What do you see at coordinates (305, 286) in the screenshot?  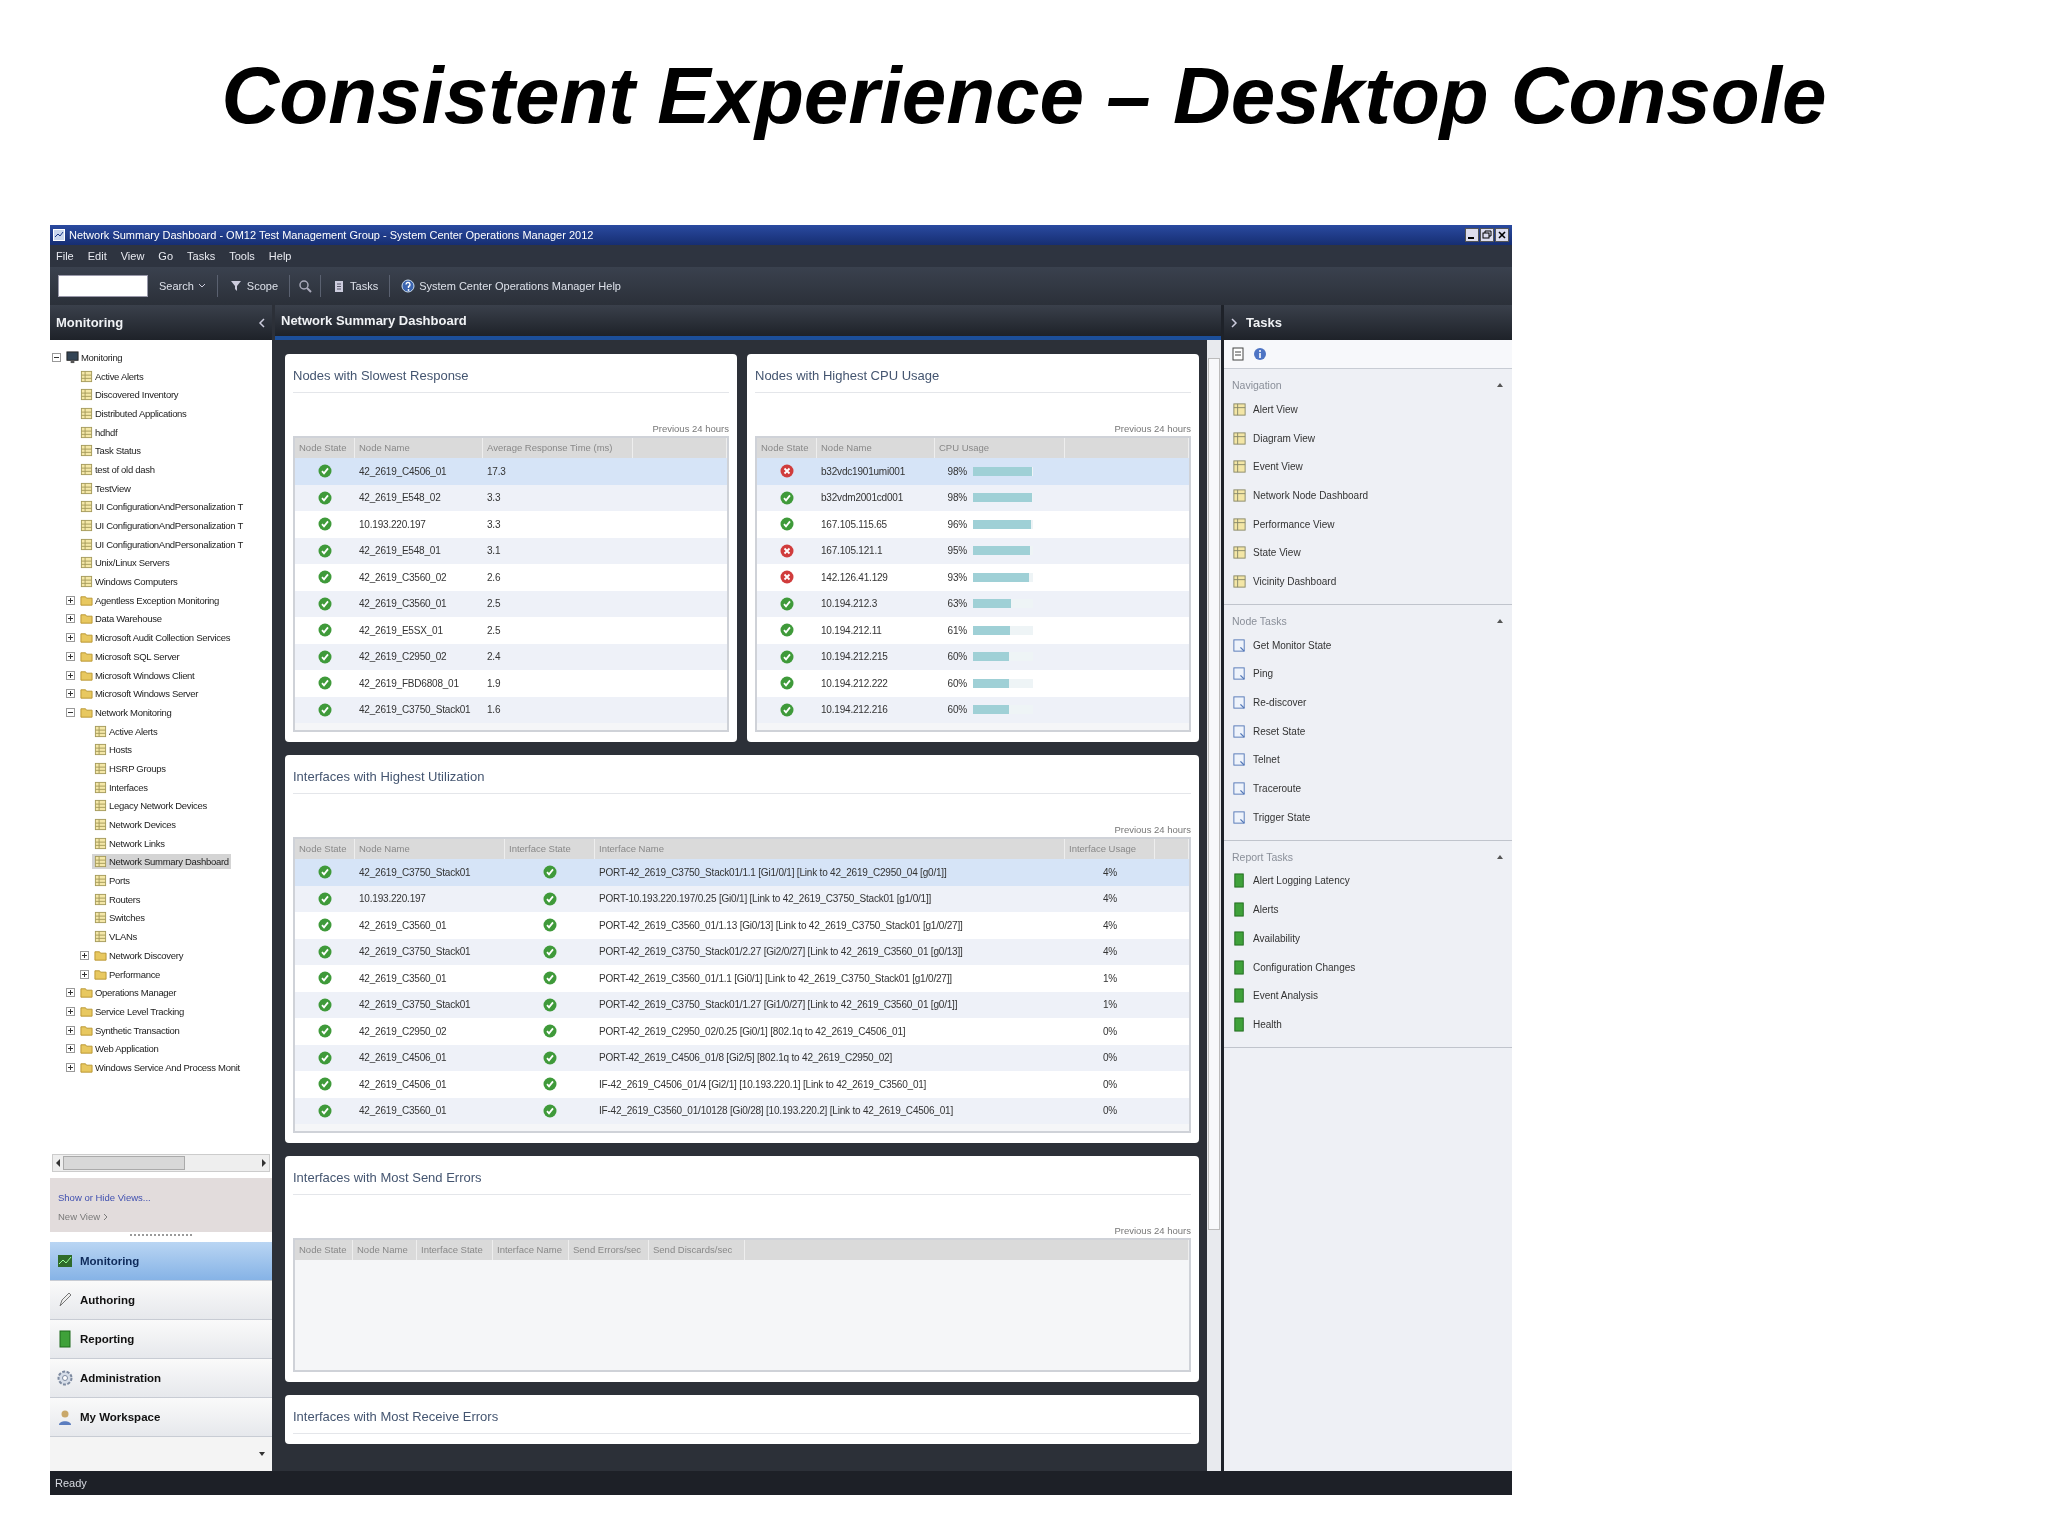 I see `search-icon` at bounding box center [305, 286].